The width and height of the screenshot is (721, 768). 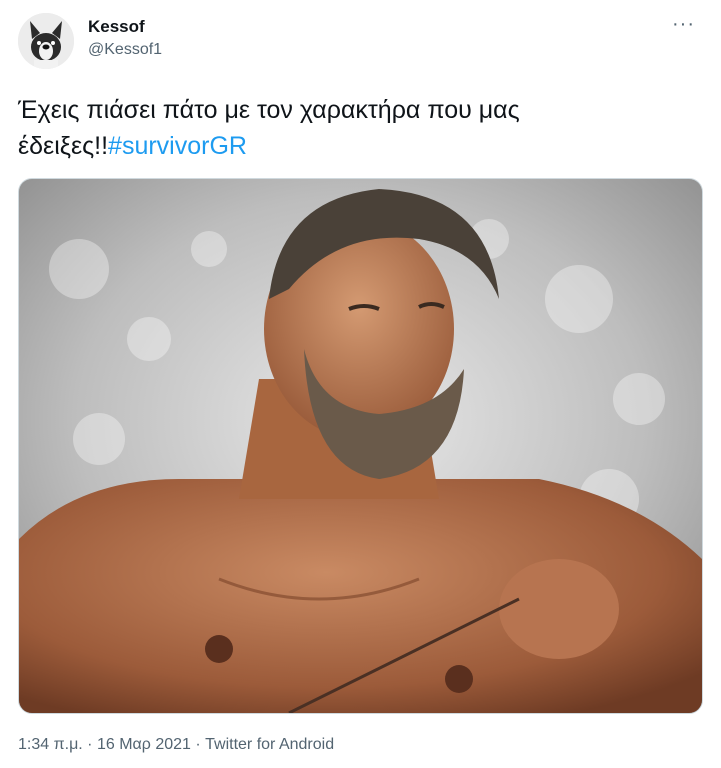 I want to click on hashtag-link: #survivorGR, so click(x=177, y=146).